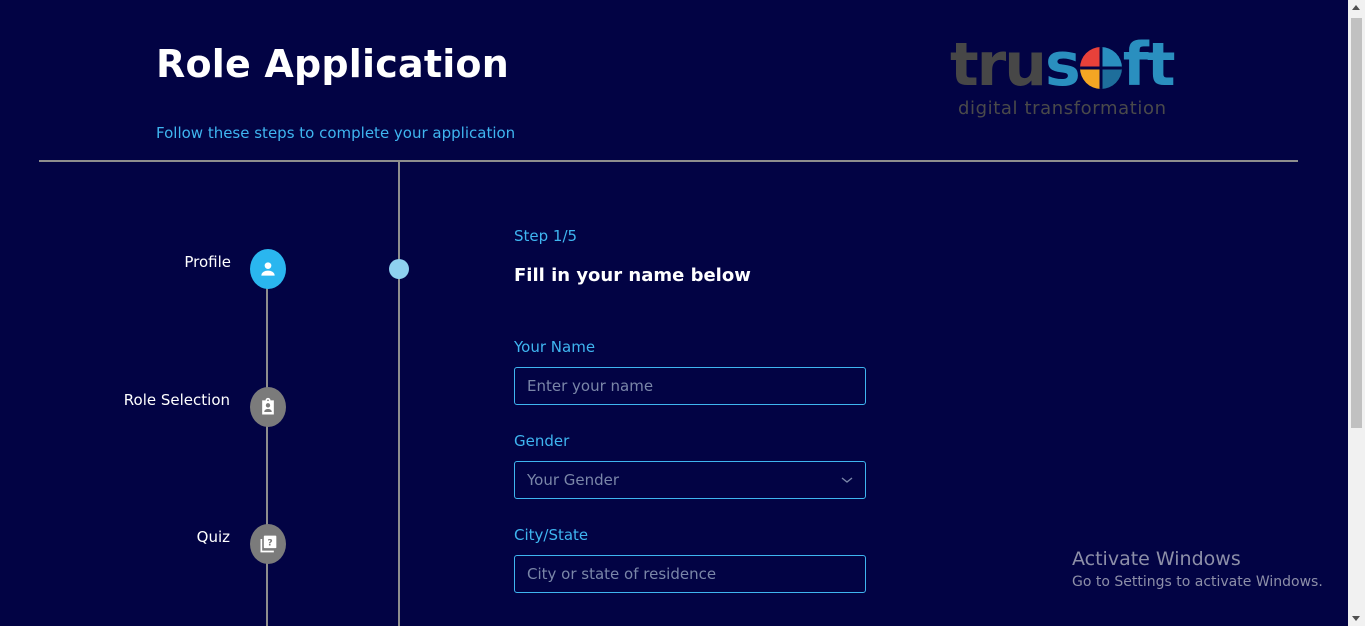 Image resolution: width=1365 pixels, height=626 pixels. Describe the element at coordinates (998, 65) in the screenshot. I see `logo-word-part1: tru` at that location.